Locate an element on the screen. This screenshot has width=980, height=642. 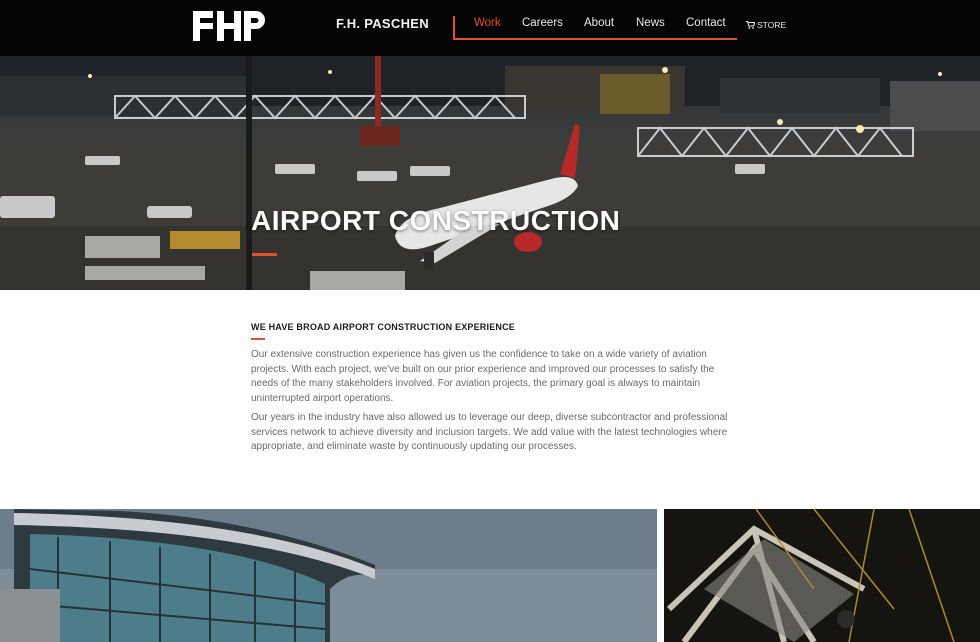
nav-careers: Careers is located at coordinates (542, 23).